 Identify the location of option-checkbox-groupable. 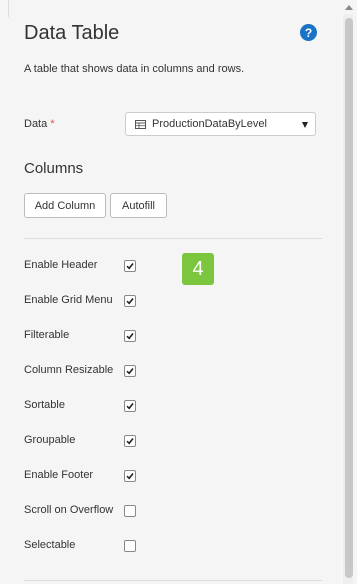
(130, 441).